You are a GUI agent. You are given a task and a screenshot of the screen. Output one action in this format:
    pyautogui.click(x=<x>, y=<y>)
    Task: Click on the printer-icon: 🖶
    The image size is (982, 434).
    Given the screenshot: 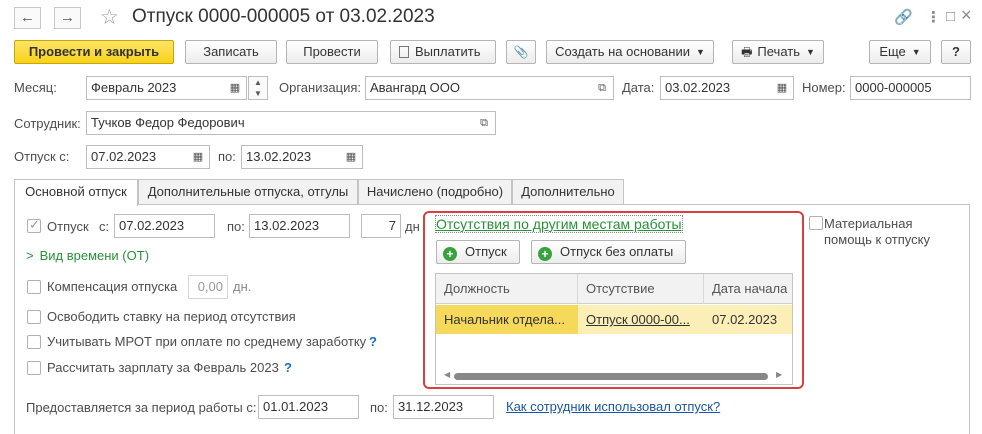 What is the action you would take?
    pyautogui.click(x=747, y=52)
    